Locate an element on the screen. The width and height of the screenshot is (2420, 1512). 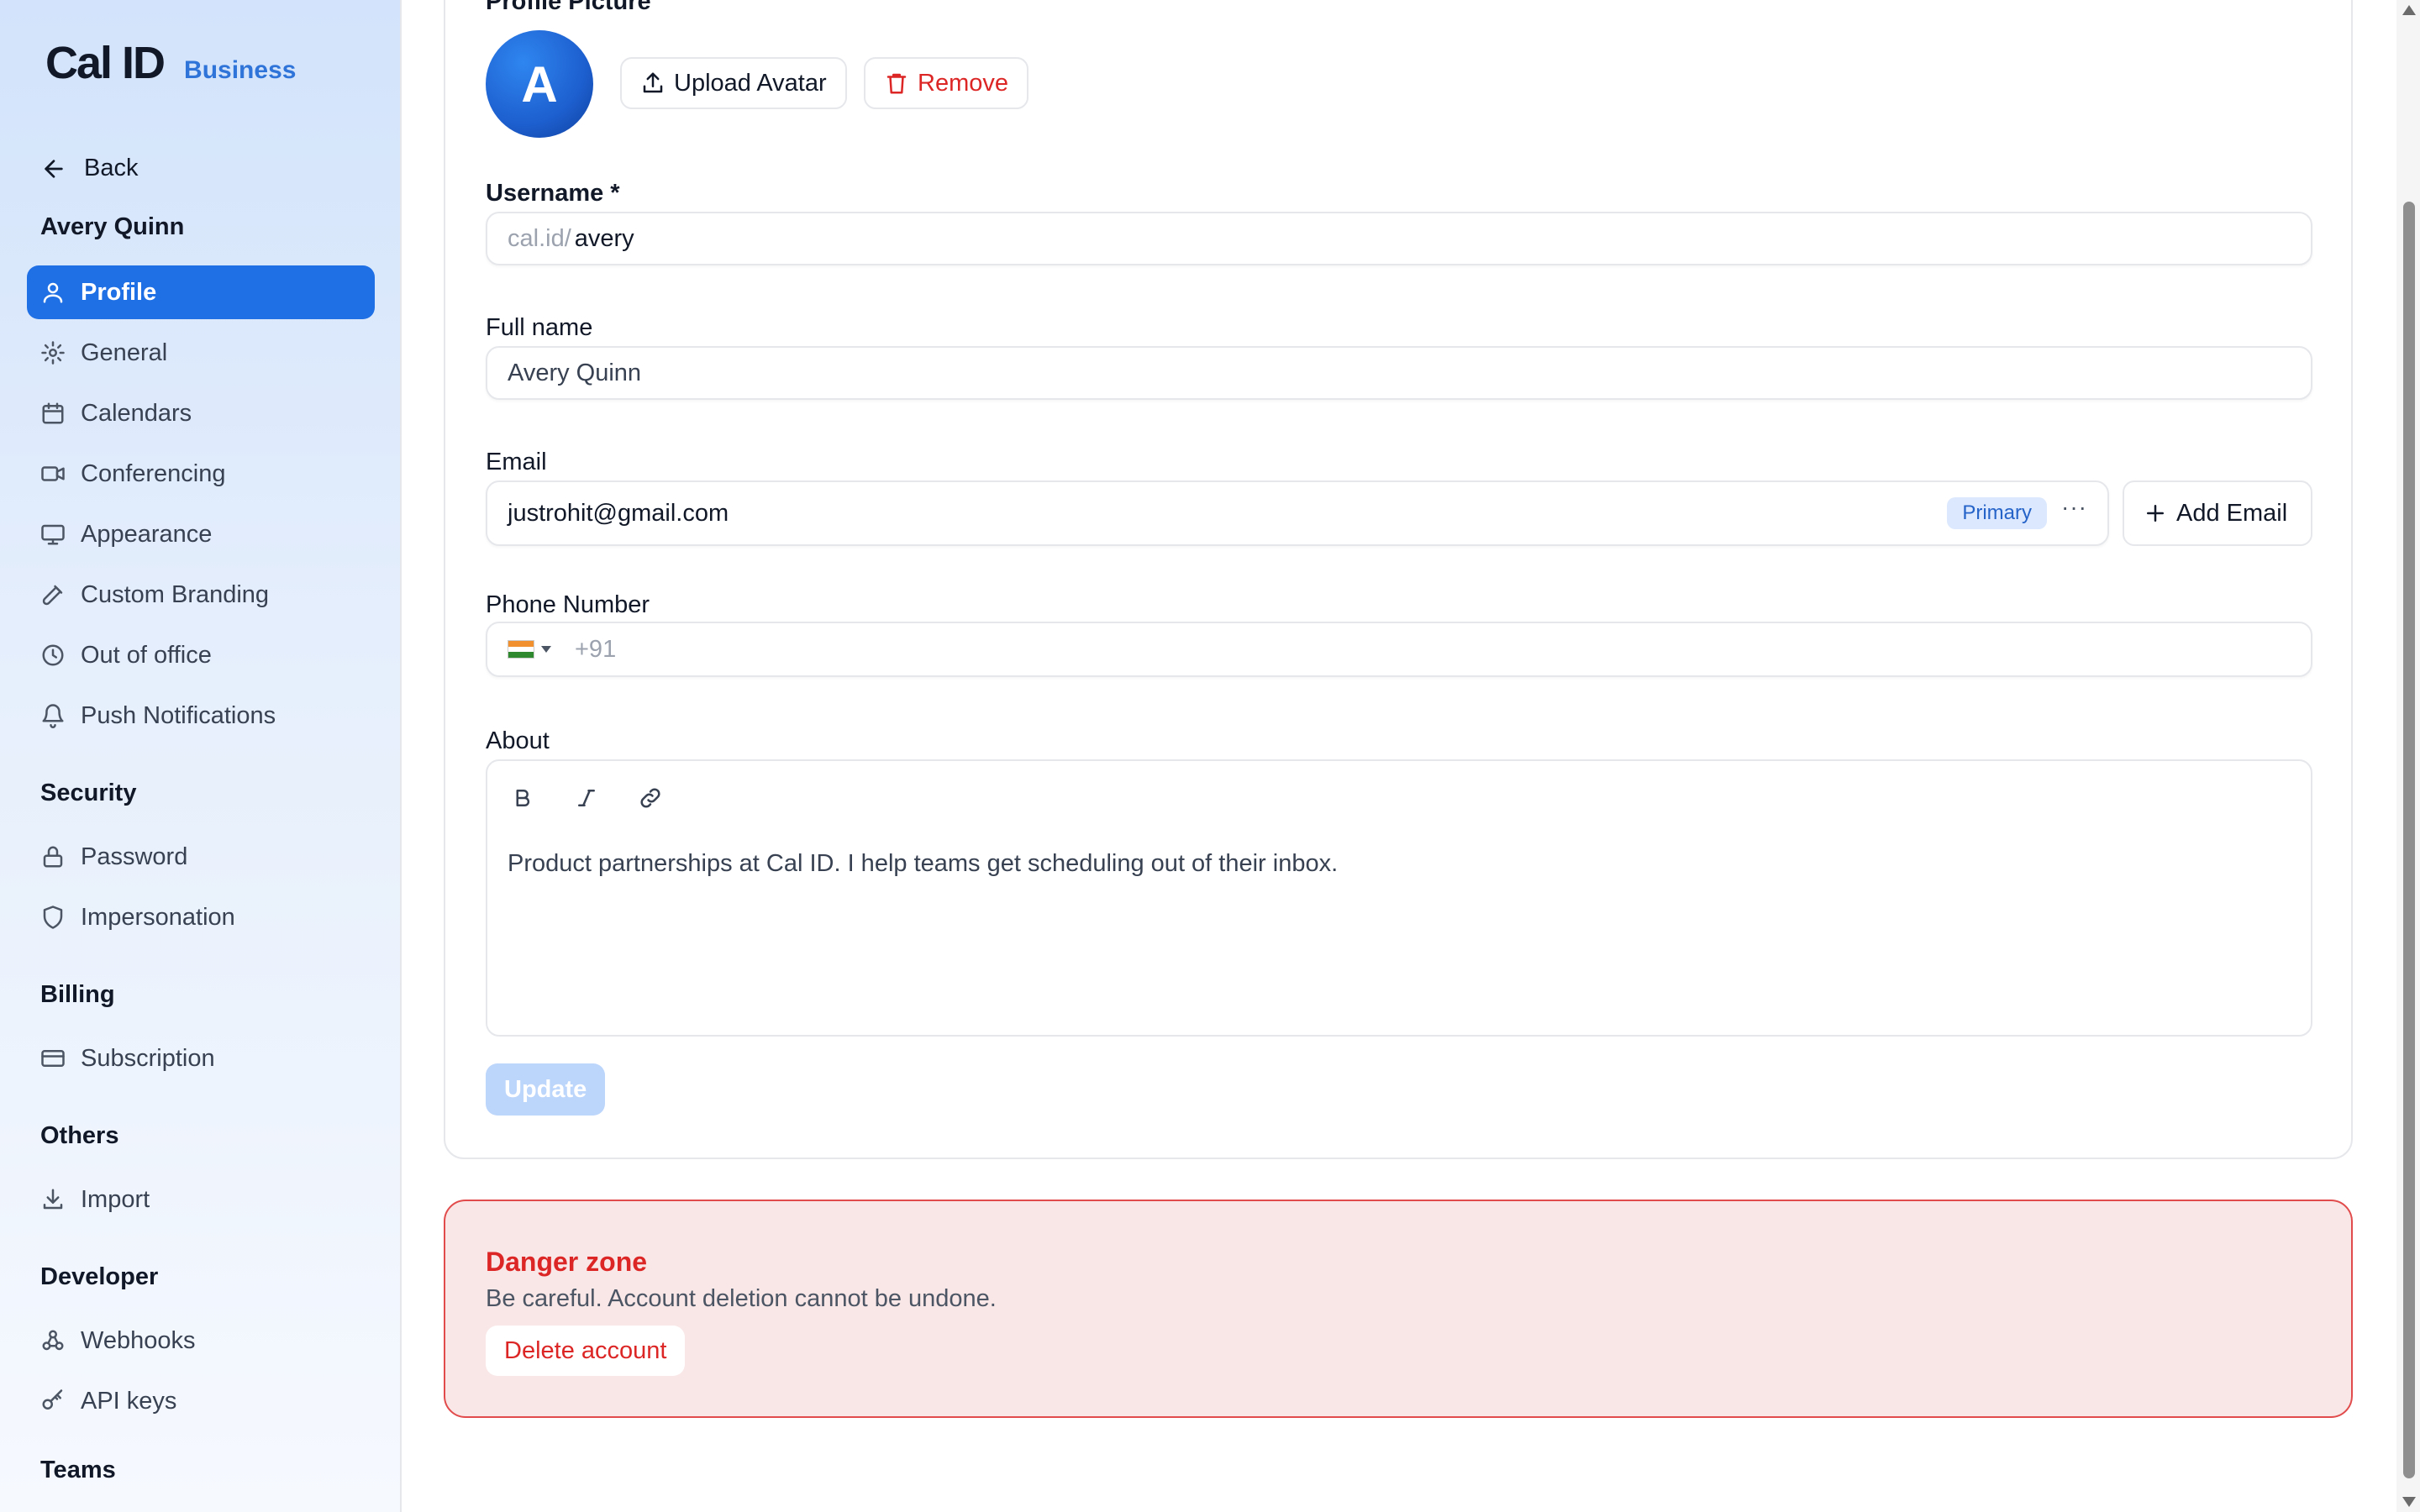
sidebar-item-label: Out of office is located at coordinates (146, 655).